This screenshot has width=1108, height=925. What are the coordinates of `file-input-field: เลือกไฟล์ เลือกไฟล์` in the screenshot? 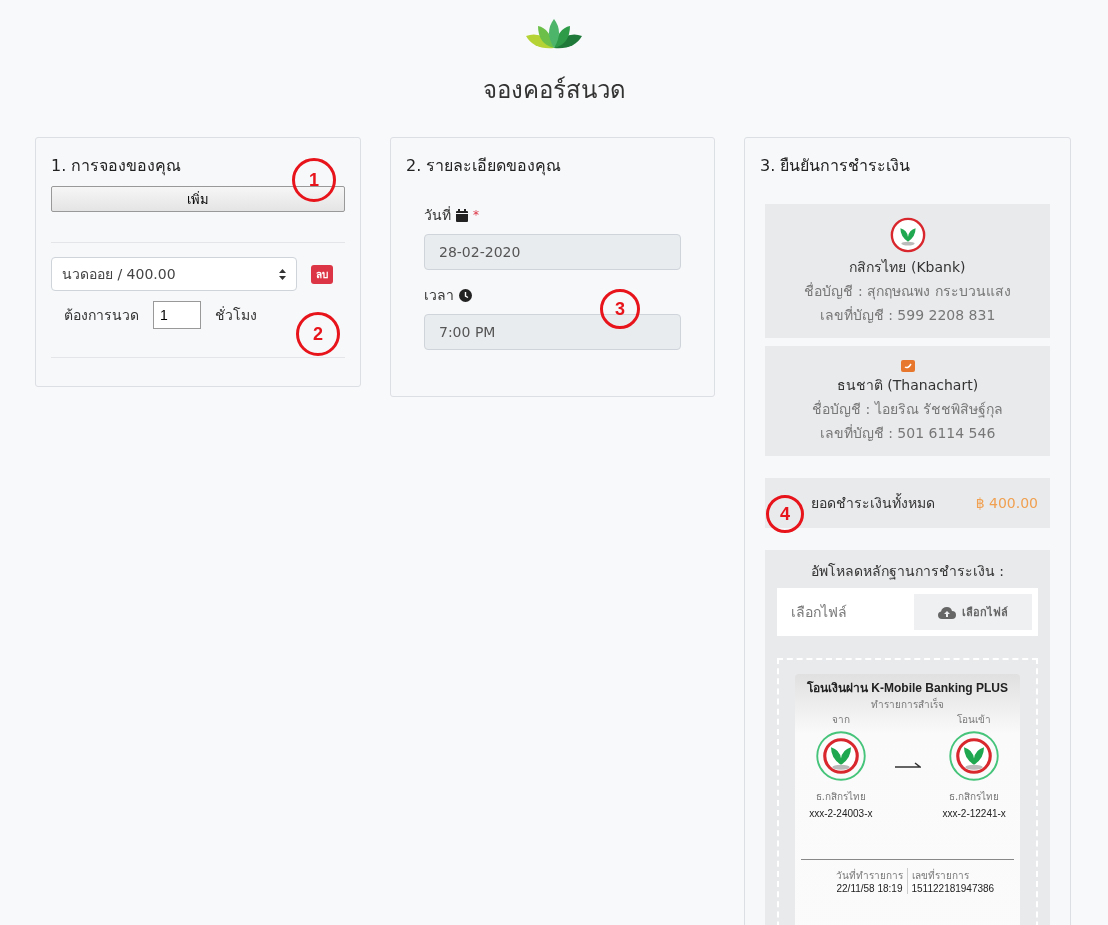 It's located at (907, 612).